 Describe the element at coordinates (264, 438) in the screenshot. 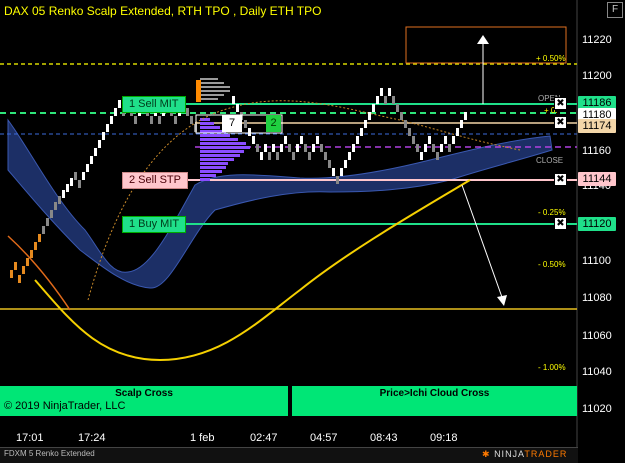

I see `time-tick-label: 02:47` at that location.